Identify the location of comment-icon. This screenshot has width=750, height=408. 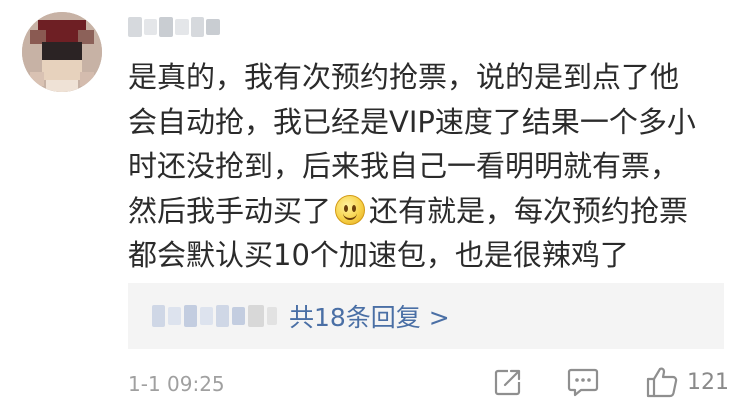
(583, 382).